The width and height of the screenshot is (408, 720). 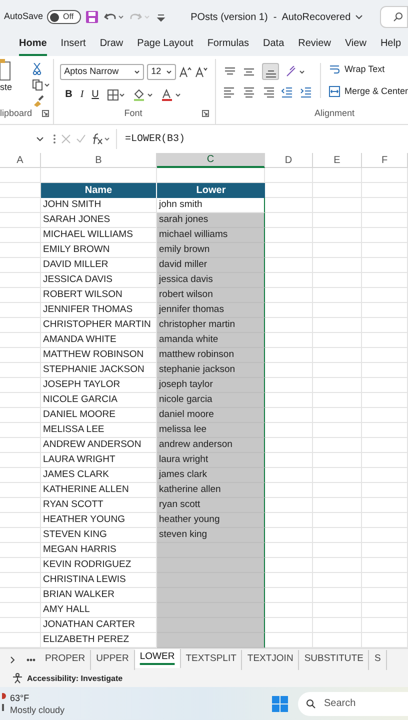 I want to click on enter-icon, so click(x=81, y=139).